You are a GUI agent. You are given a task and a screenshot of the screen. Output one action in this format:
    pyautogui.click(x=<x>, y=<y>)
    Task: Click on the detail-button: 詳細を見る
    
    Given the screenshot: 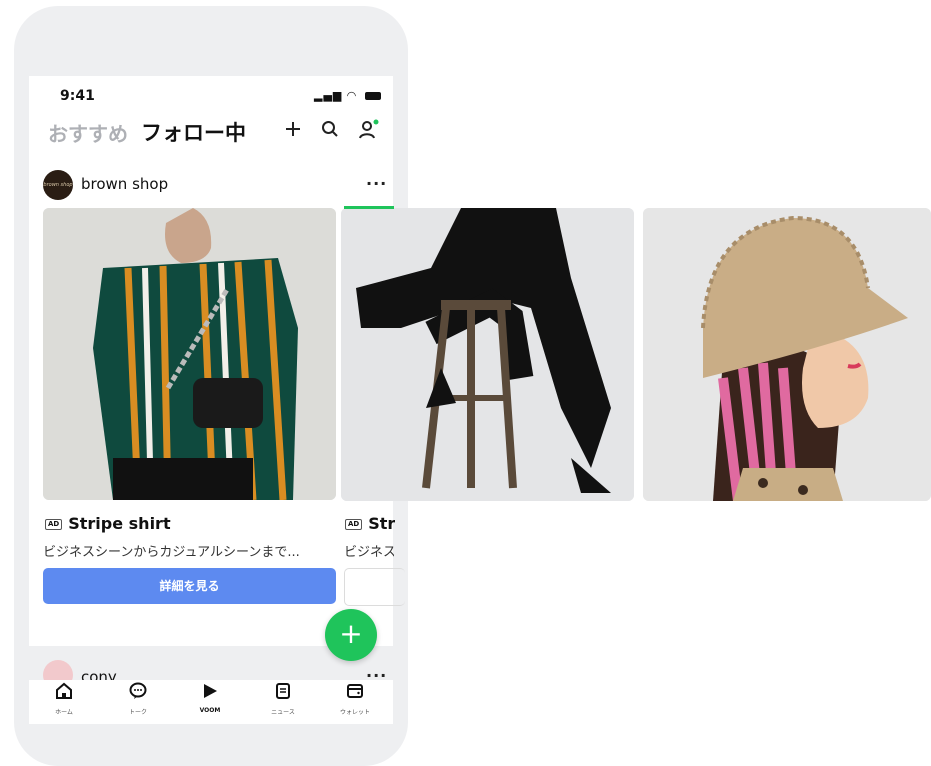 What is the action you would take?
    pyautogui.click(x=189, y=586)
    